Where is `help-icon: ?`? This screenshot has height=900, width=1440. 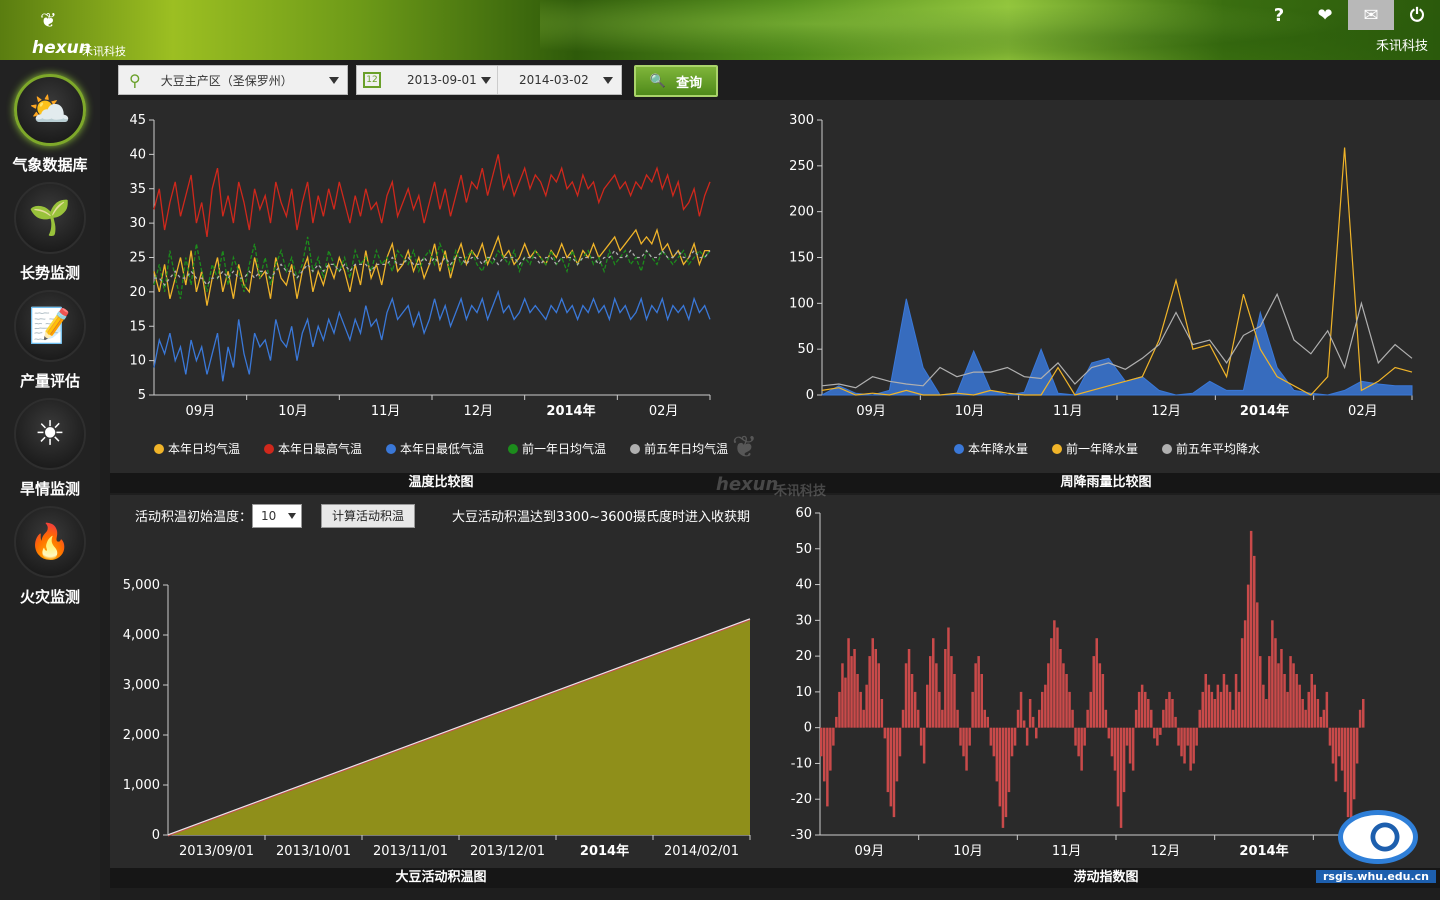 help-icon: ? is located at coordinates (1279, 15).